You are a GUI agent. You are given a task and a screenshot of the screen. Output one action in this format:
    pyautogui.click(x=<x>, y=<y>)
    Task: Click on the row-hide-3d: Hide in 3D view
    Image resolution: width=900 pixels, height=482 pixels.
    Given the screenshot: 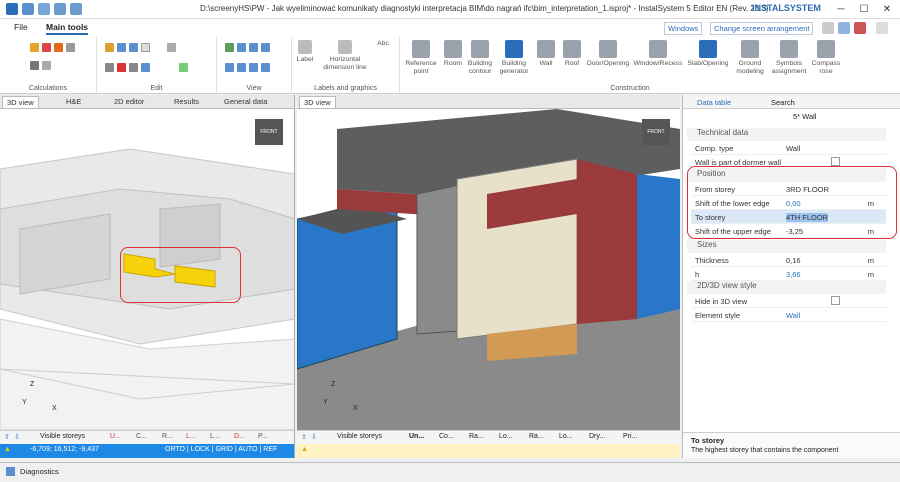 What is the action you would take?
    pyautogui.click(x=788, y=301)
    